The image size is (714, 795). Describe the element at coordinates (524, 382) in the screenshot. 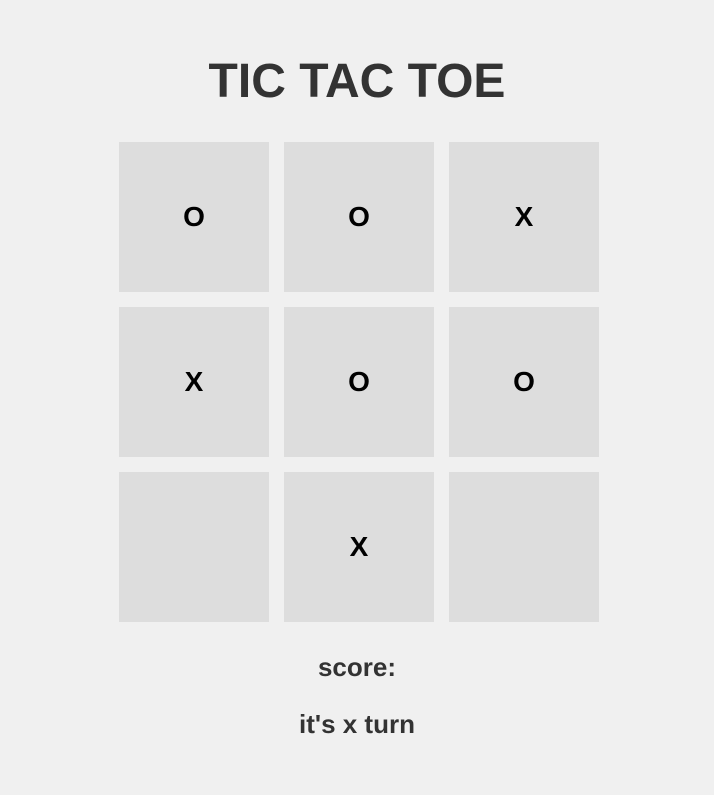

I see `board-cell-6: o` at that location.